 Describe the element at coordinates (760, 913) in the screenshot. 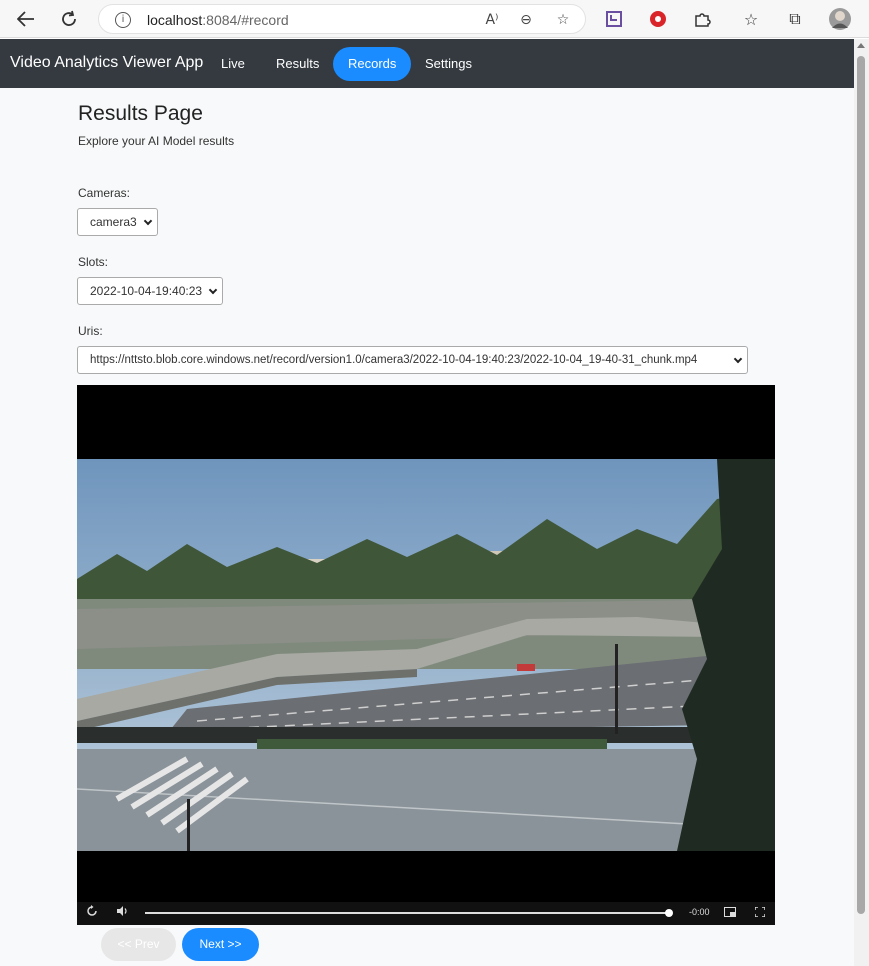

I see `fullscreen-icon` at that location.